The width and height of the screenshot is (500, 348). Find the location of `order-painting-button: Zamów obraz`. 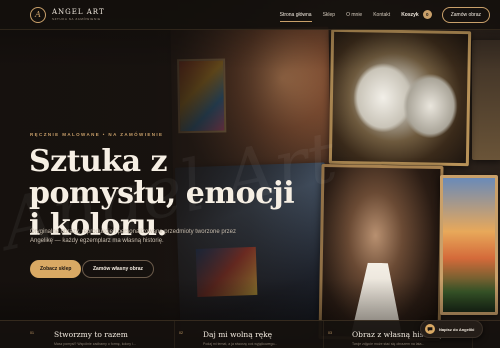

order-painting-button: Zamów obraz is located at coordinates (465, 14).